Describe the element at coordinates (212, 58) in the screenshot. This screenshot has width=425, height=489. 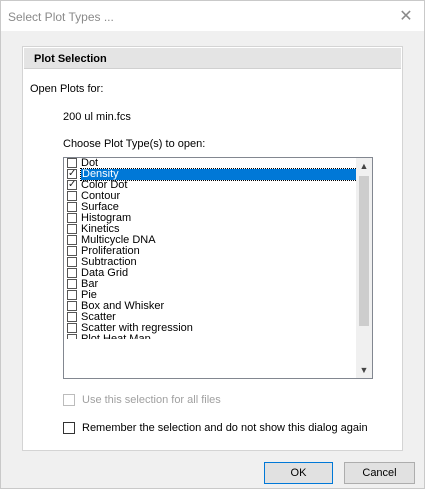
I see `panel-header: Plot Selection` at that location.